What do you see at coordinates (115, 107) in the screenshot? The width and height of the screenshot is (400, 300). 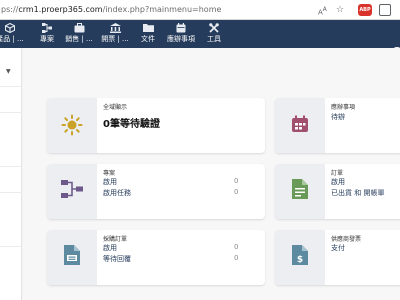 I see `card-title: 全域顯示` at bounding box center [115, 107].